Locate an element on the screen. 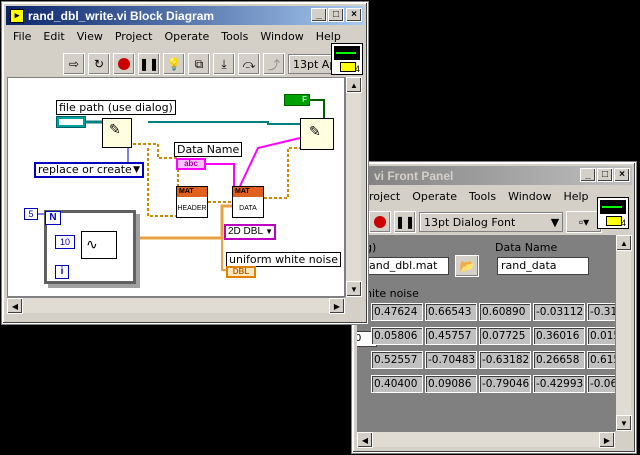 The height and width of the screenshot is (455, 640). for-loop: N 10 ∿ i is located at coordinates (90, 247).